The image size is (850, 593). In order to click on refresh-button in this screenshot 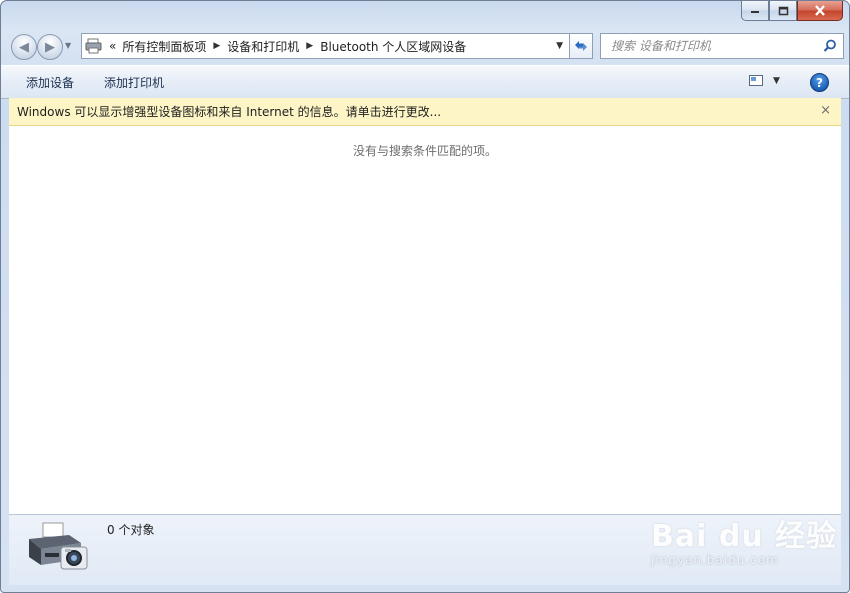, I will do `click(581, 46)`.